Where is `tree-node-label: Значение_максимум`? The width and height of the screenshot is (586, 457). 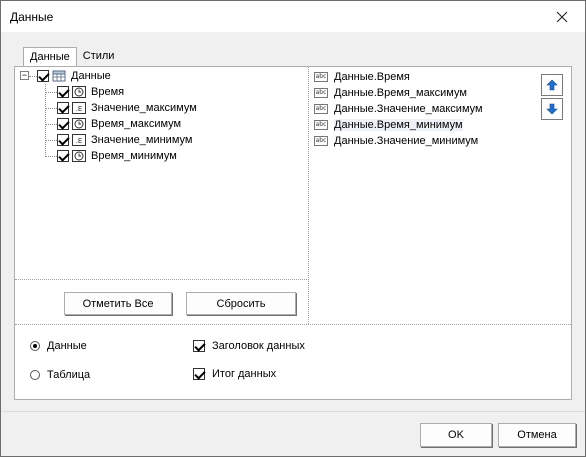
tree-node-label: Значение_максимум is located at coordinates (144, 108).